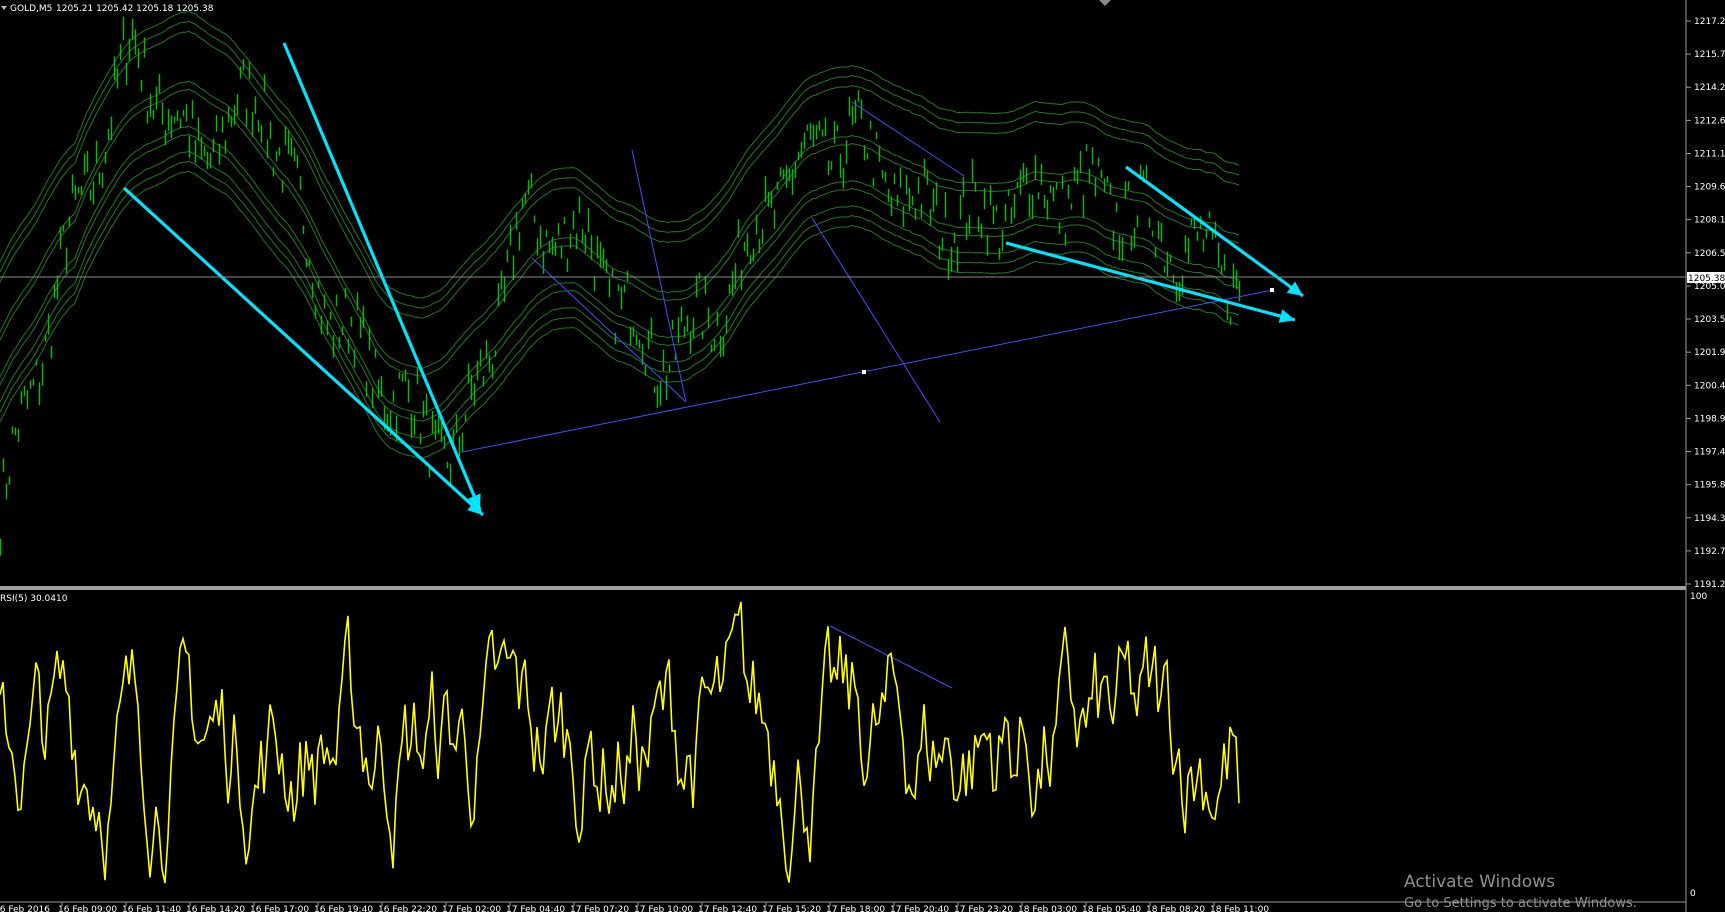  What do you see at coordinates (1693, 894) in the screenshot?
I see `rsi-min-label: 0` at bounding box center [1693, 894].